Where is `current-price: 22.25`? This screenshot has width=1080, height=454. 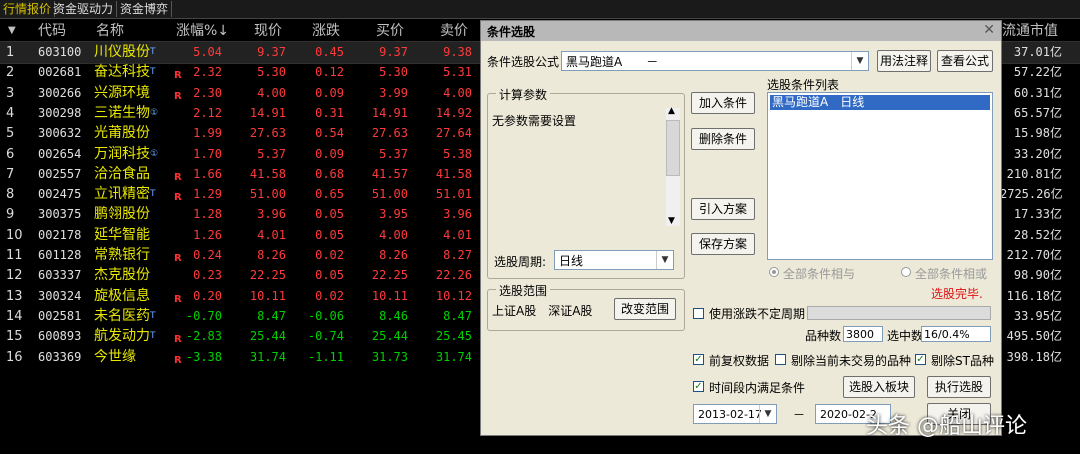
current-price: 22.25 is located at coordinates (267, 275).